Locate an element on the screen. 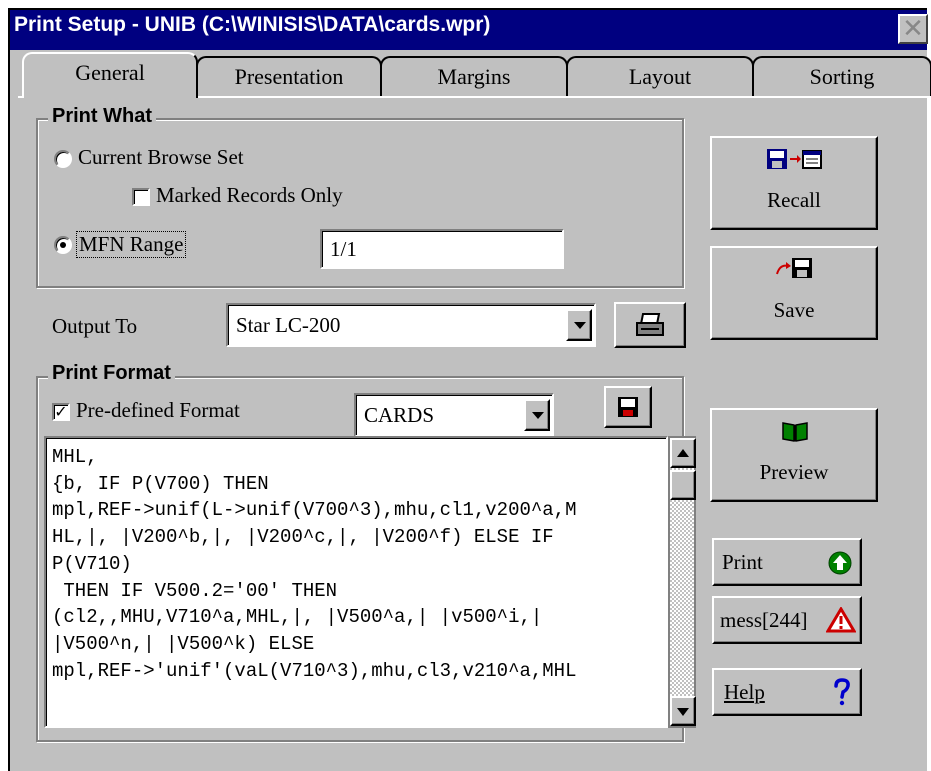  help-button: Help is located at coordinates (787, 692).